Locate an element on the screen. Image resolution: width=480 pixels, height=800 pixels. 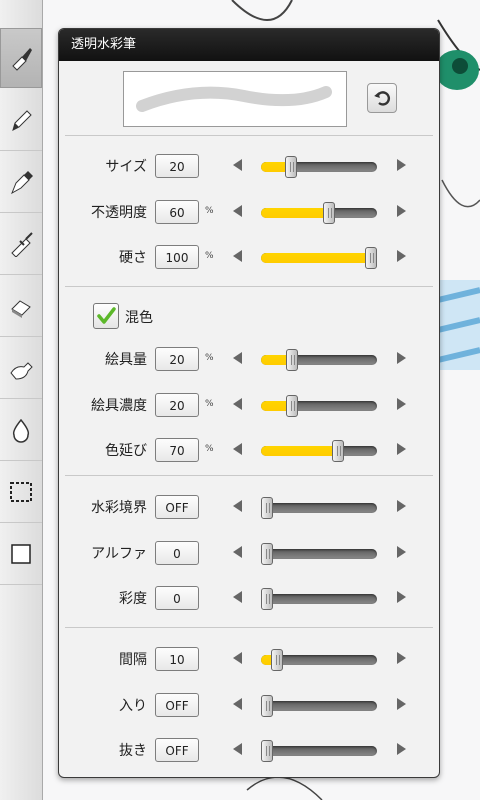
panel-title: 透明水彩筆 is located at coordinates (249, 45).